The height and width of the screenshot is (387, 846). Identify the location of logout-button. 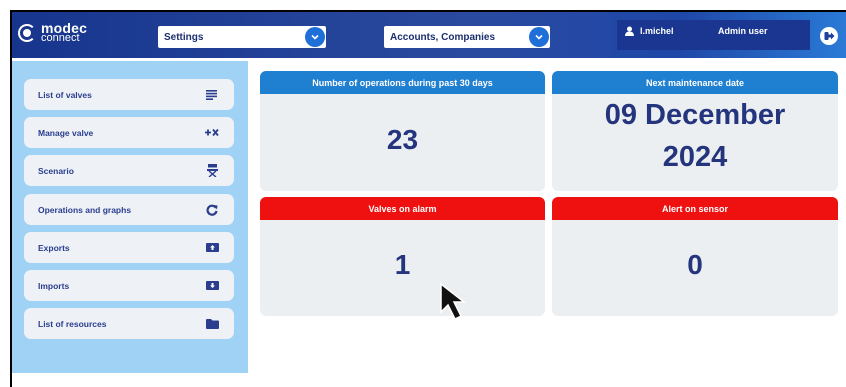
(829, 36).